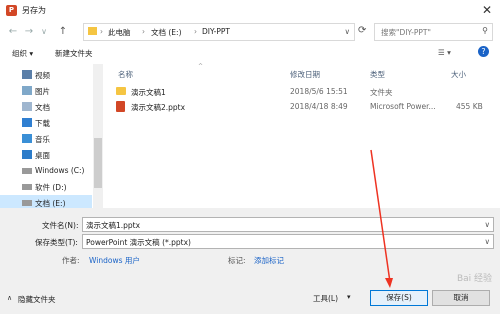  Describe the element at coordinates (461, 298) in the screenshot. I see `cancel-button: 取消` at that location.